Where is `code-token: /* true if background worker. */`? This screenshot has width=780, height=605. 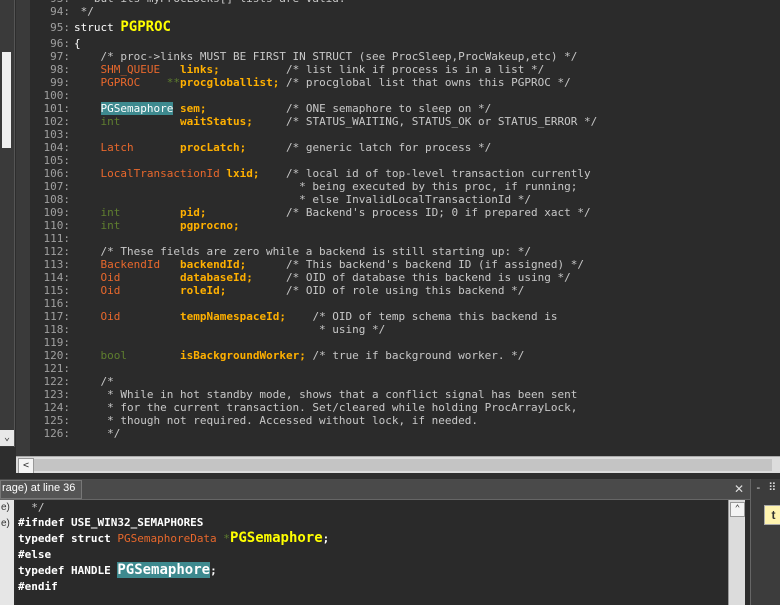
code-token: /* true if background worker. */ is located at coordinates (415, 355).